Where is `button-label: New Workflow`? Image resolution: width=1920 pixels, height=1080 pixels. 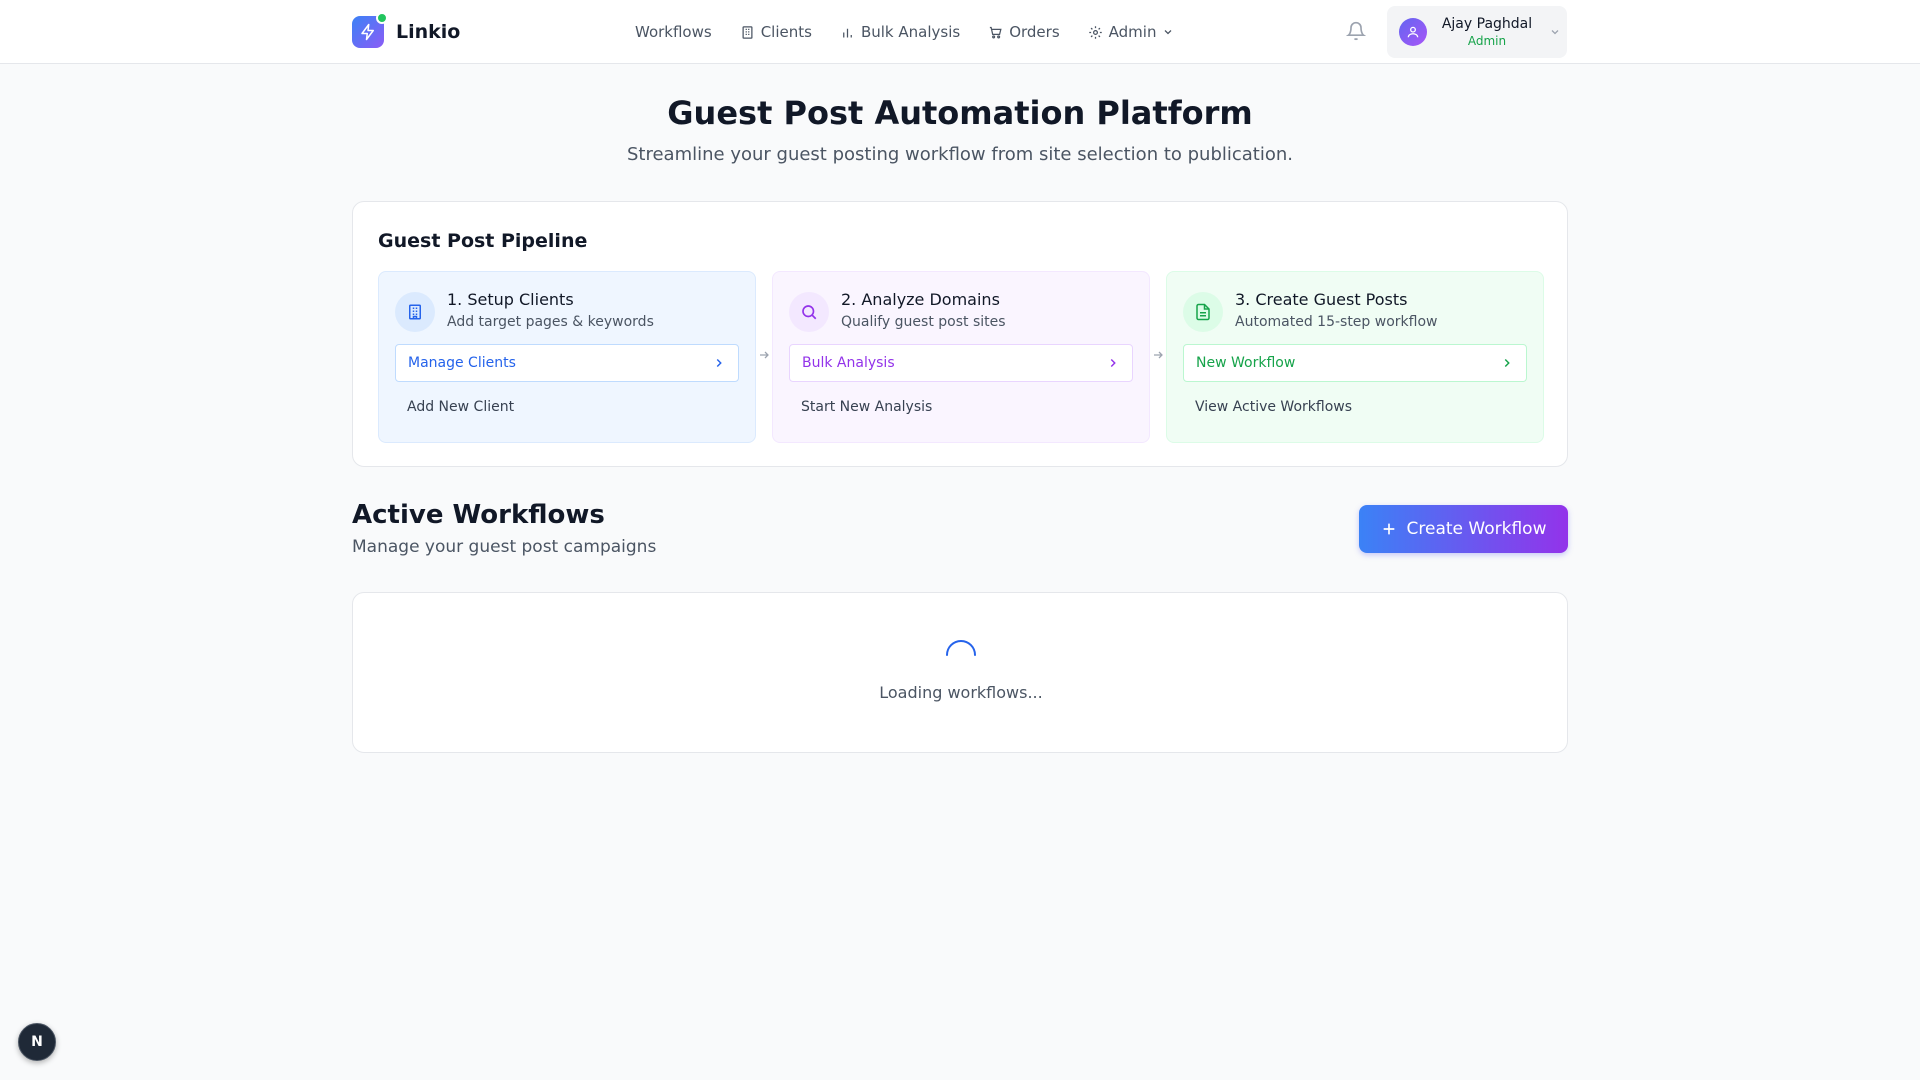
button-label: New Workflow is located at coordinates (1246, 363).